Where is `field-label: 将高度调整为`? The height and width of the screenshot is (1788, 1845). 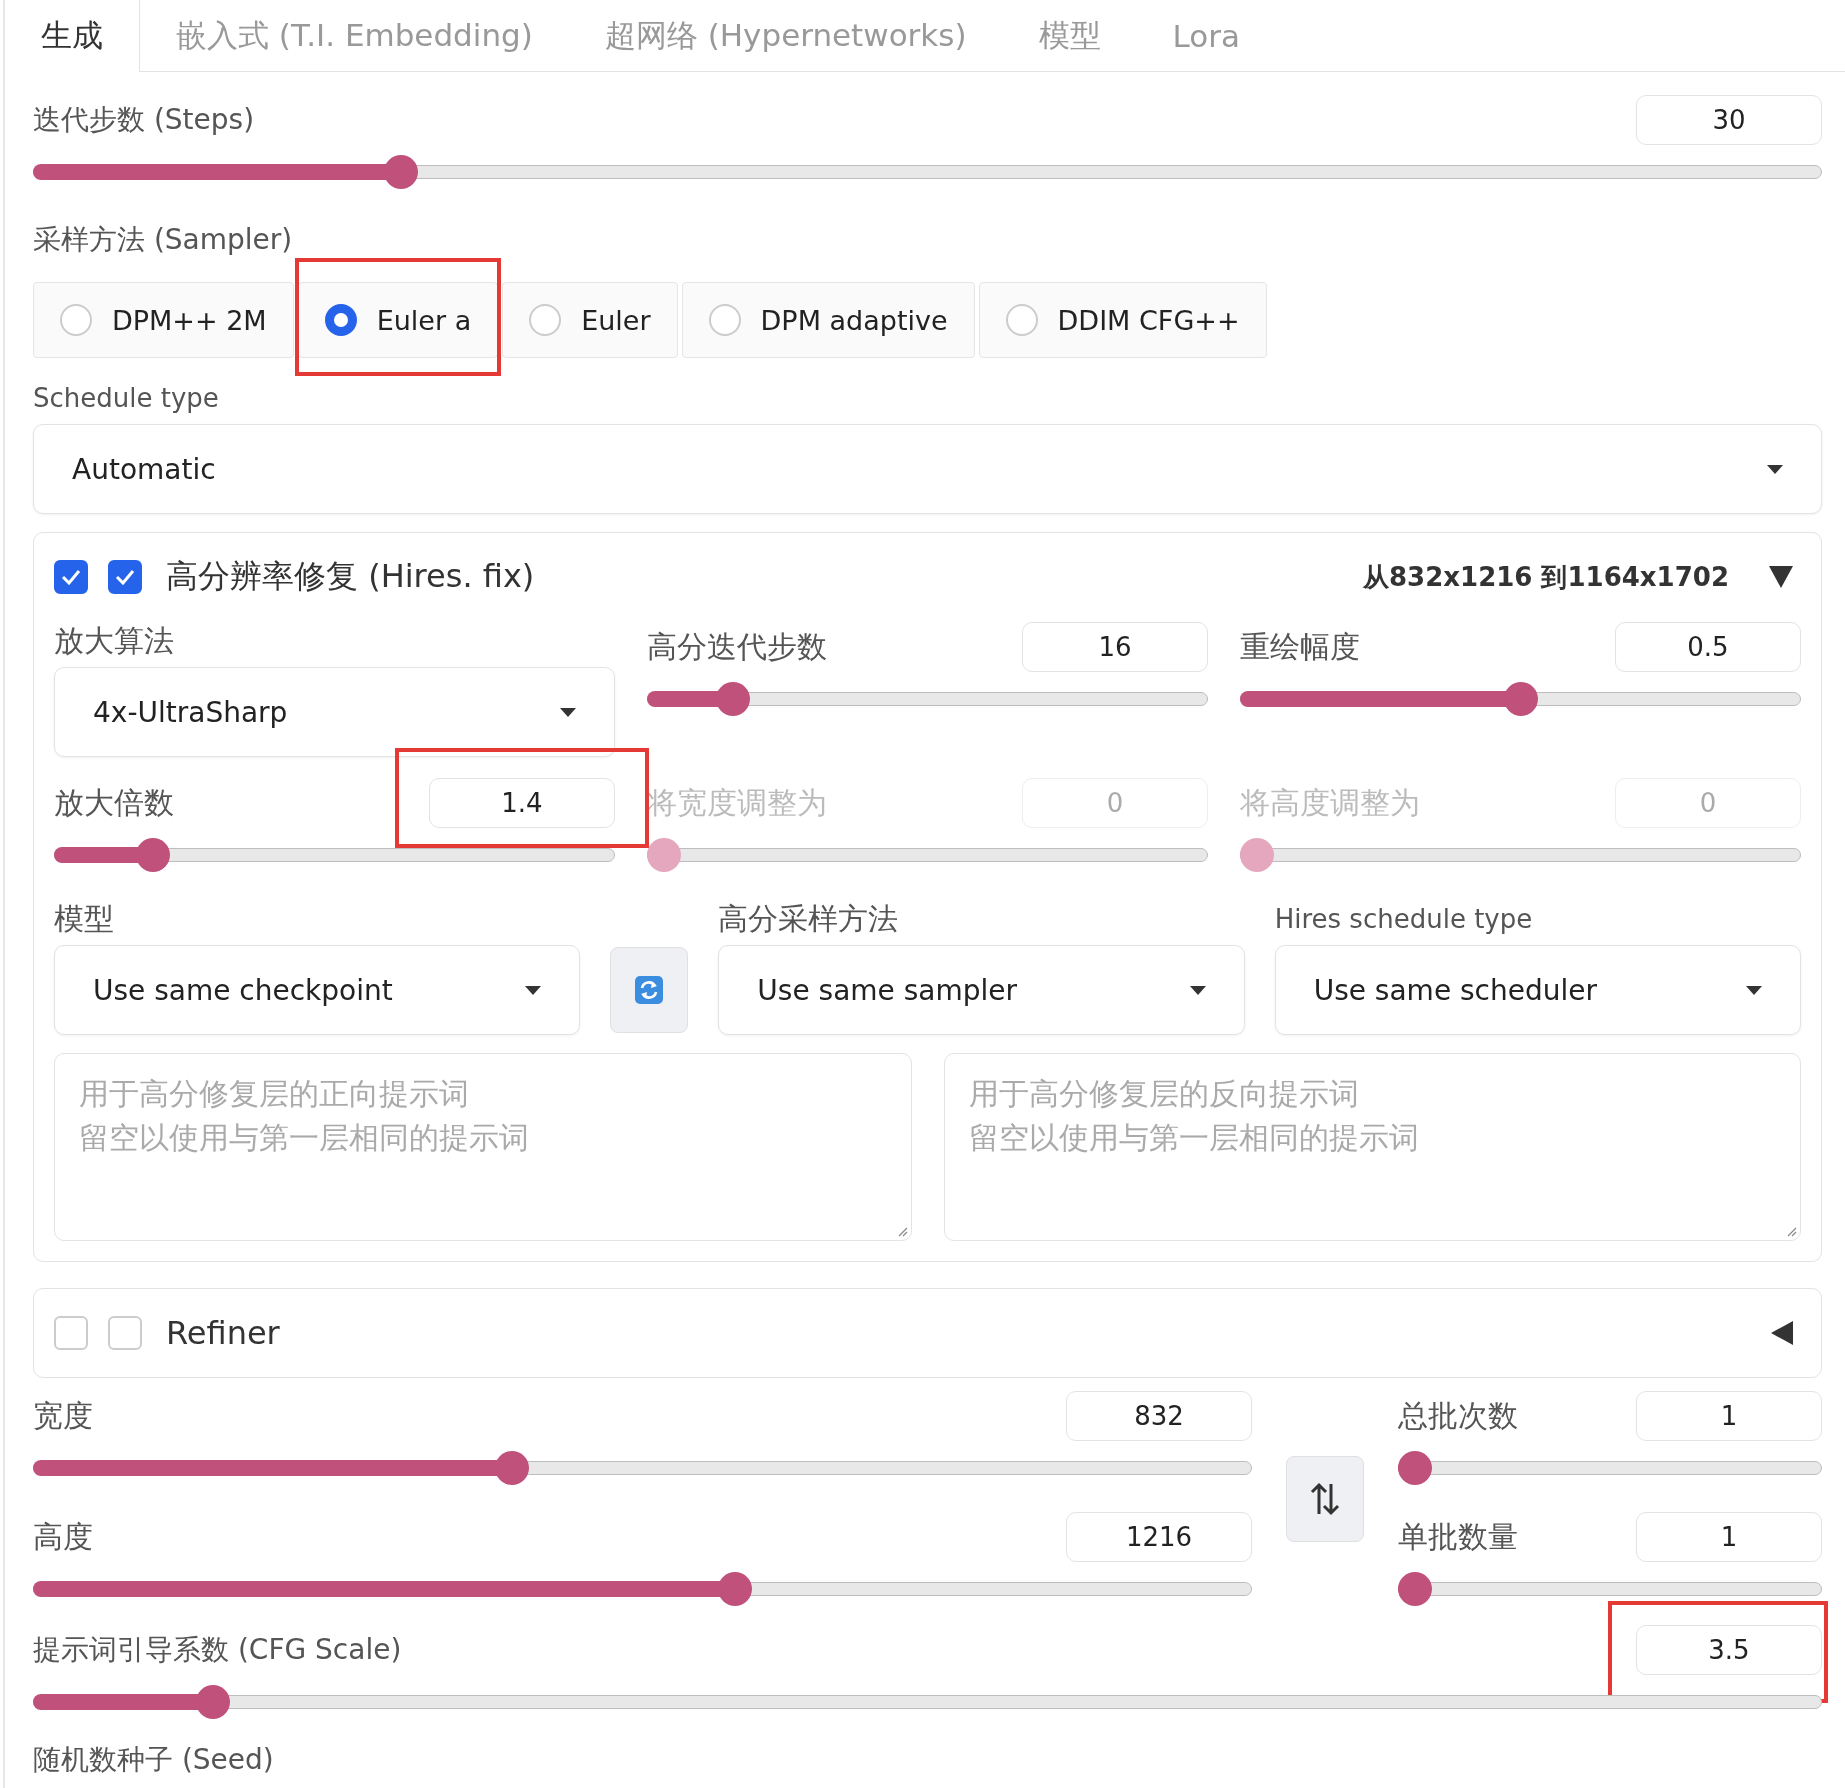
field-label: 将高度调整为 is located at coordinates (1330, 803).